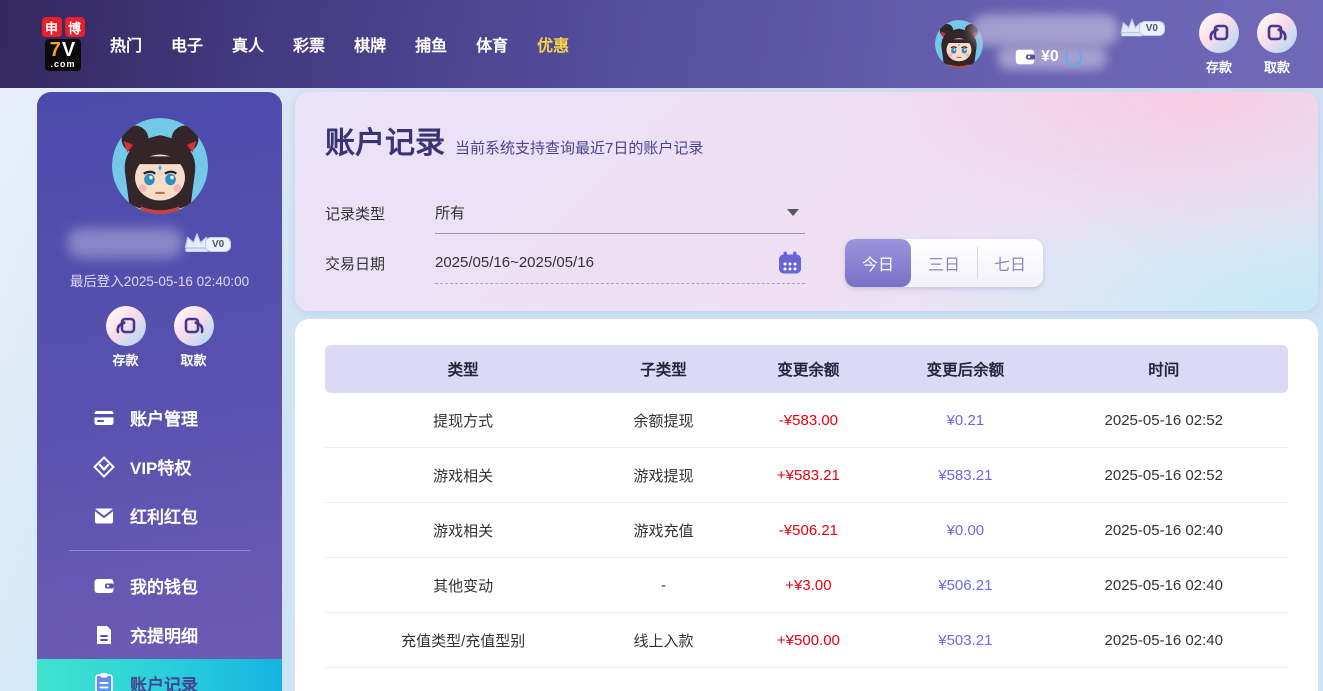  What do you see at coordinates (463, 370) in the screenshot?
I see `col-header-type: 类型` at bounding box center [463, 370].